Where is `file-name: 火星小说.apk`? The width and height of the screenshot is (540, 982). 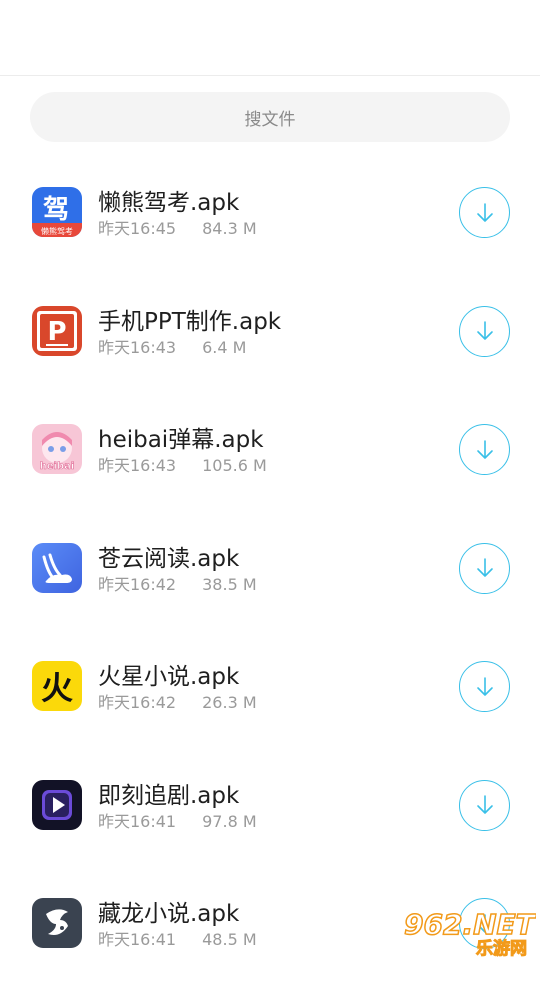 file-name: 火星小说.apk is located at coordinates (169, 677).